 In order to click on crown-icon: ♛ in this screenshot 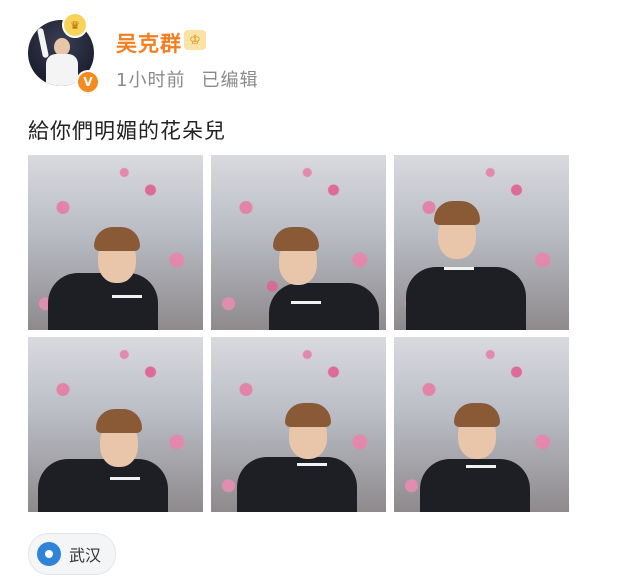, I will do `click(75, 25)`.